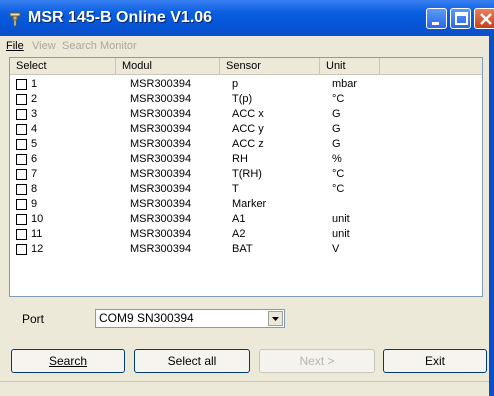  What do you see at coordinates (242, 249) in the screenshot?
I see `row-sensor: BAT` at bounding box center [242, 249].